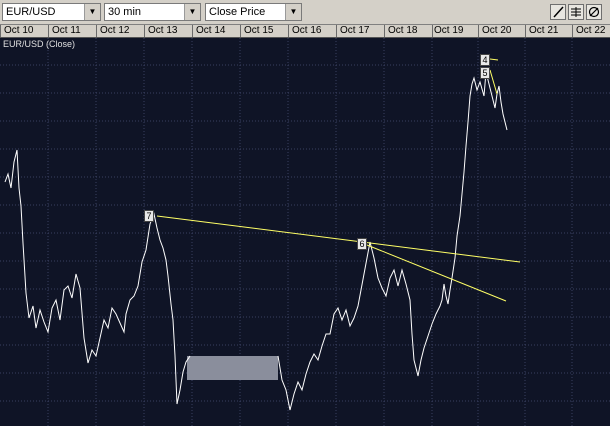 The height and width of the screenshot is (426, 610). What do you see at coordinates (544, 30) in the screenshot?
I see `date-label: Oct 21` at bounding box center [544, 30].